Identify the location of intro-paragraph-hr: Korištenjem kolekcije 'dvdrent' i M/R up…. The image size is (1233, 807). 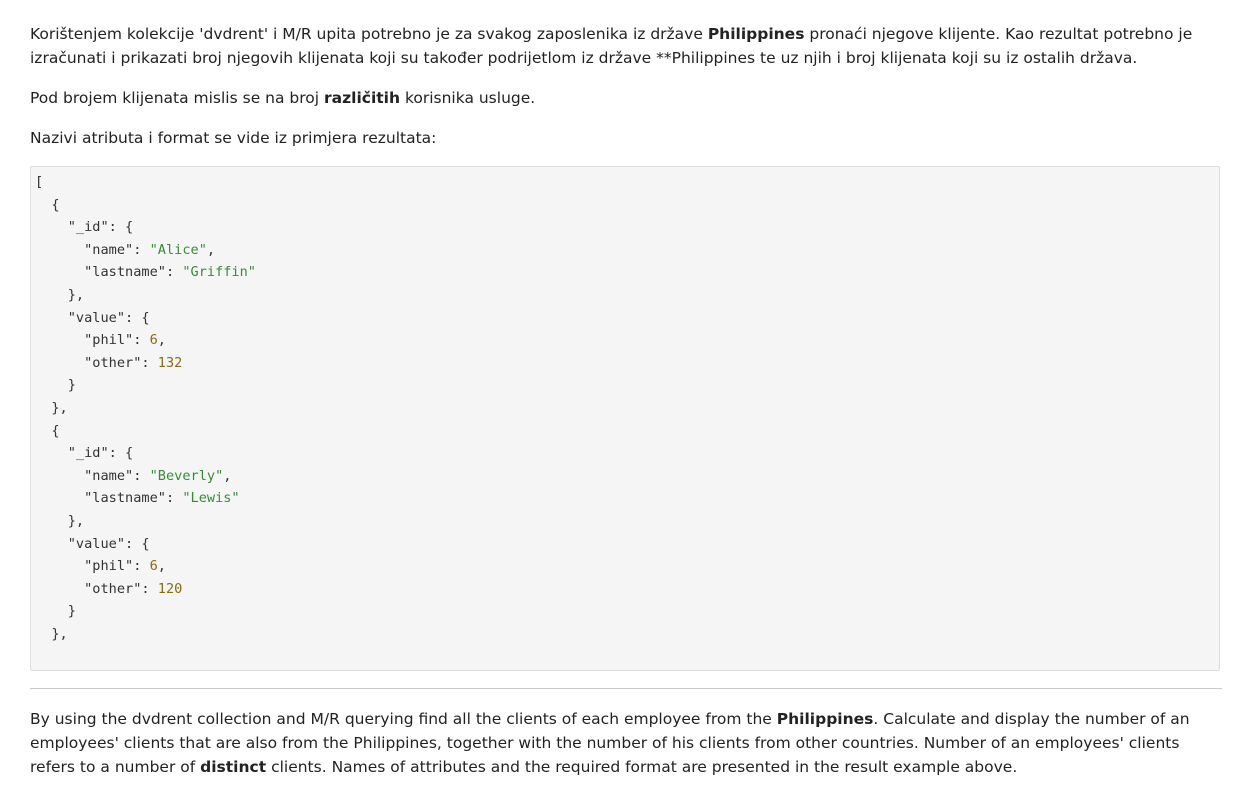
(626, 46).